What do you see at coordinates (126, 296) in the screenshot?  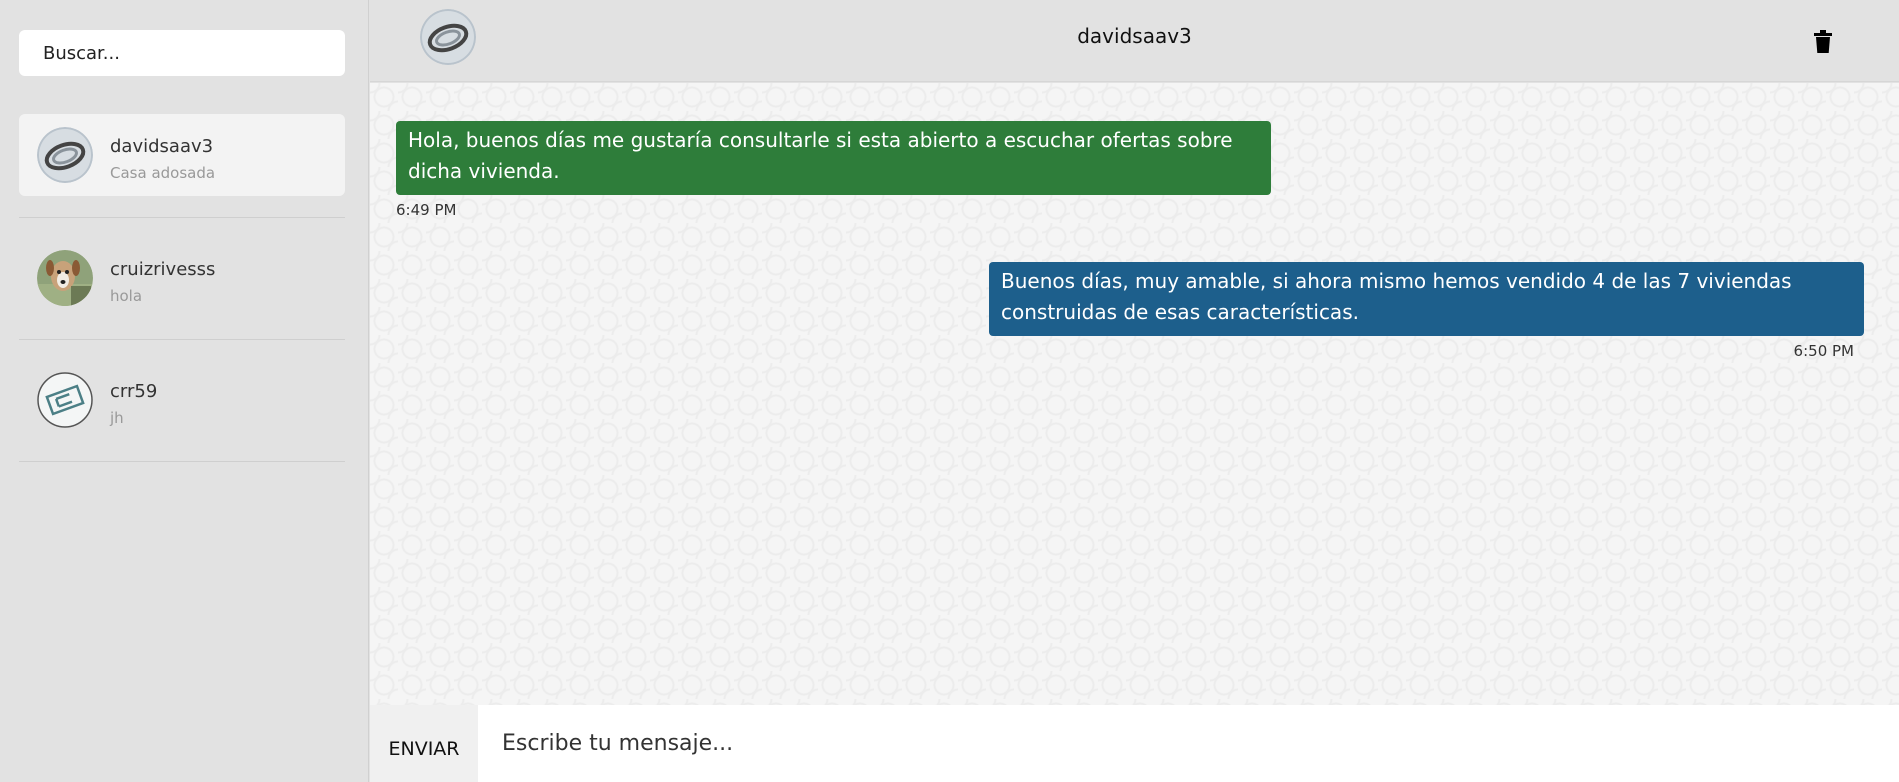 I see `contact-preview: hola` at bounding box center [126, 296].